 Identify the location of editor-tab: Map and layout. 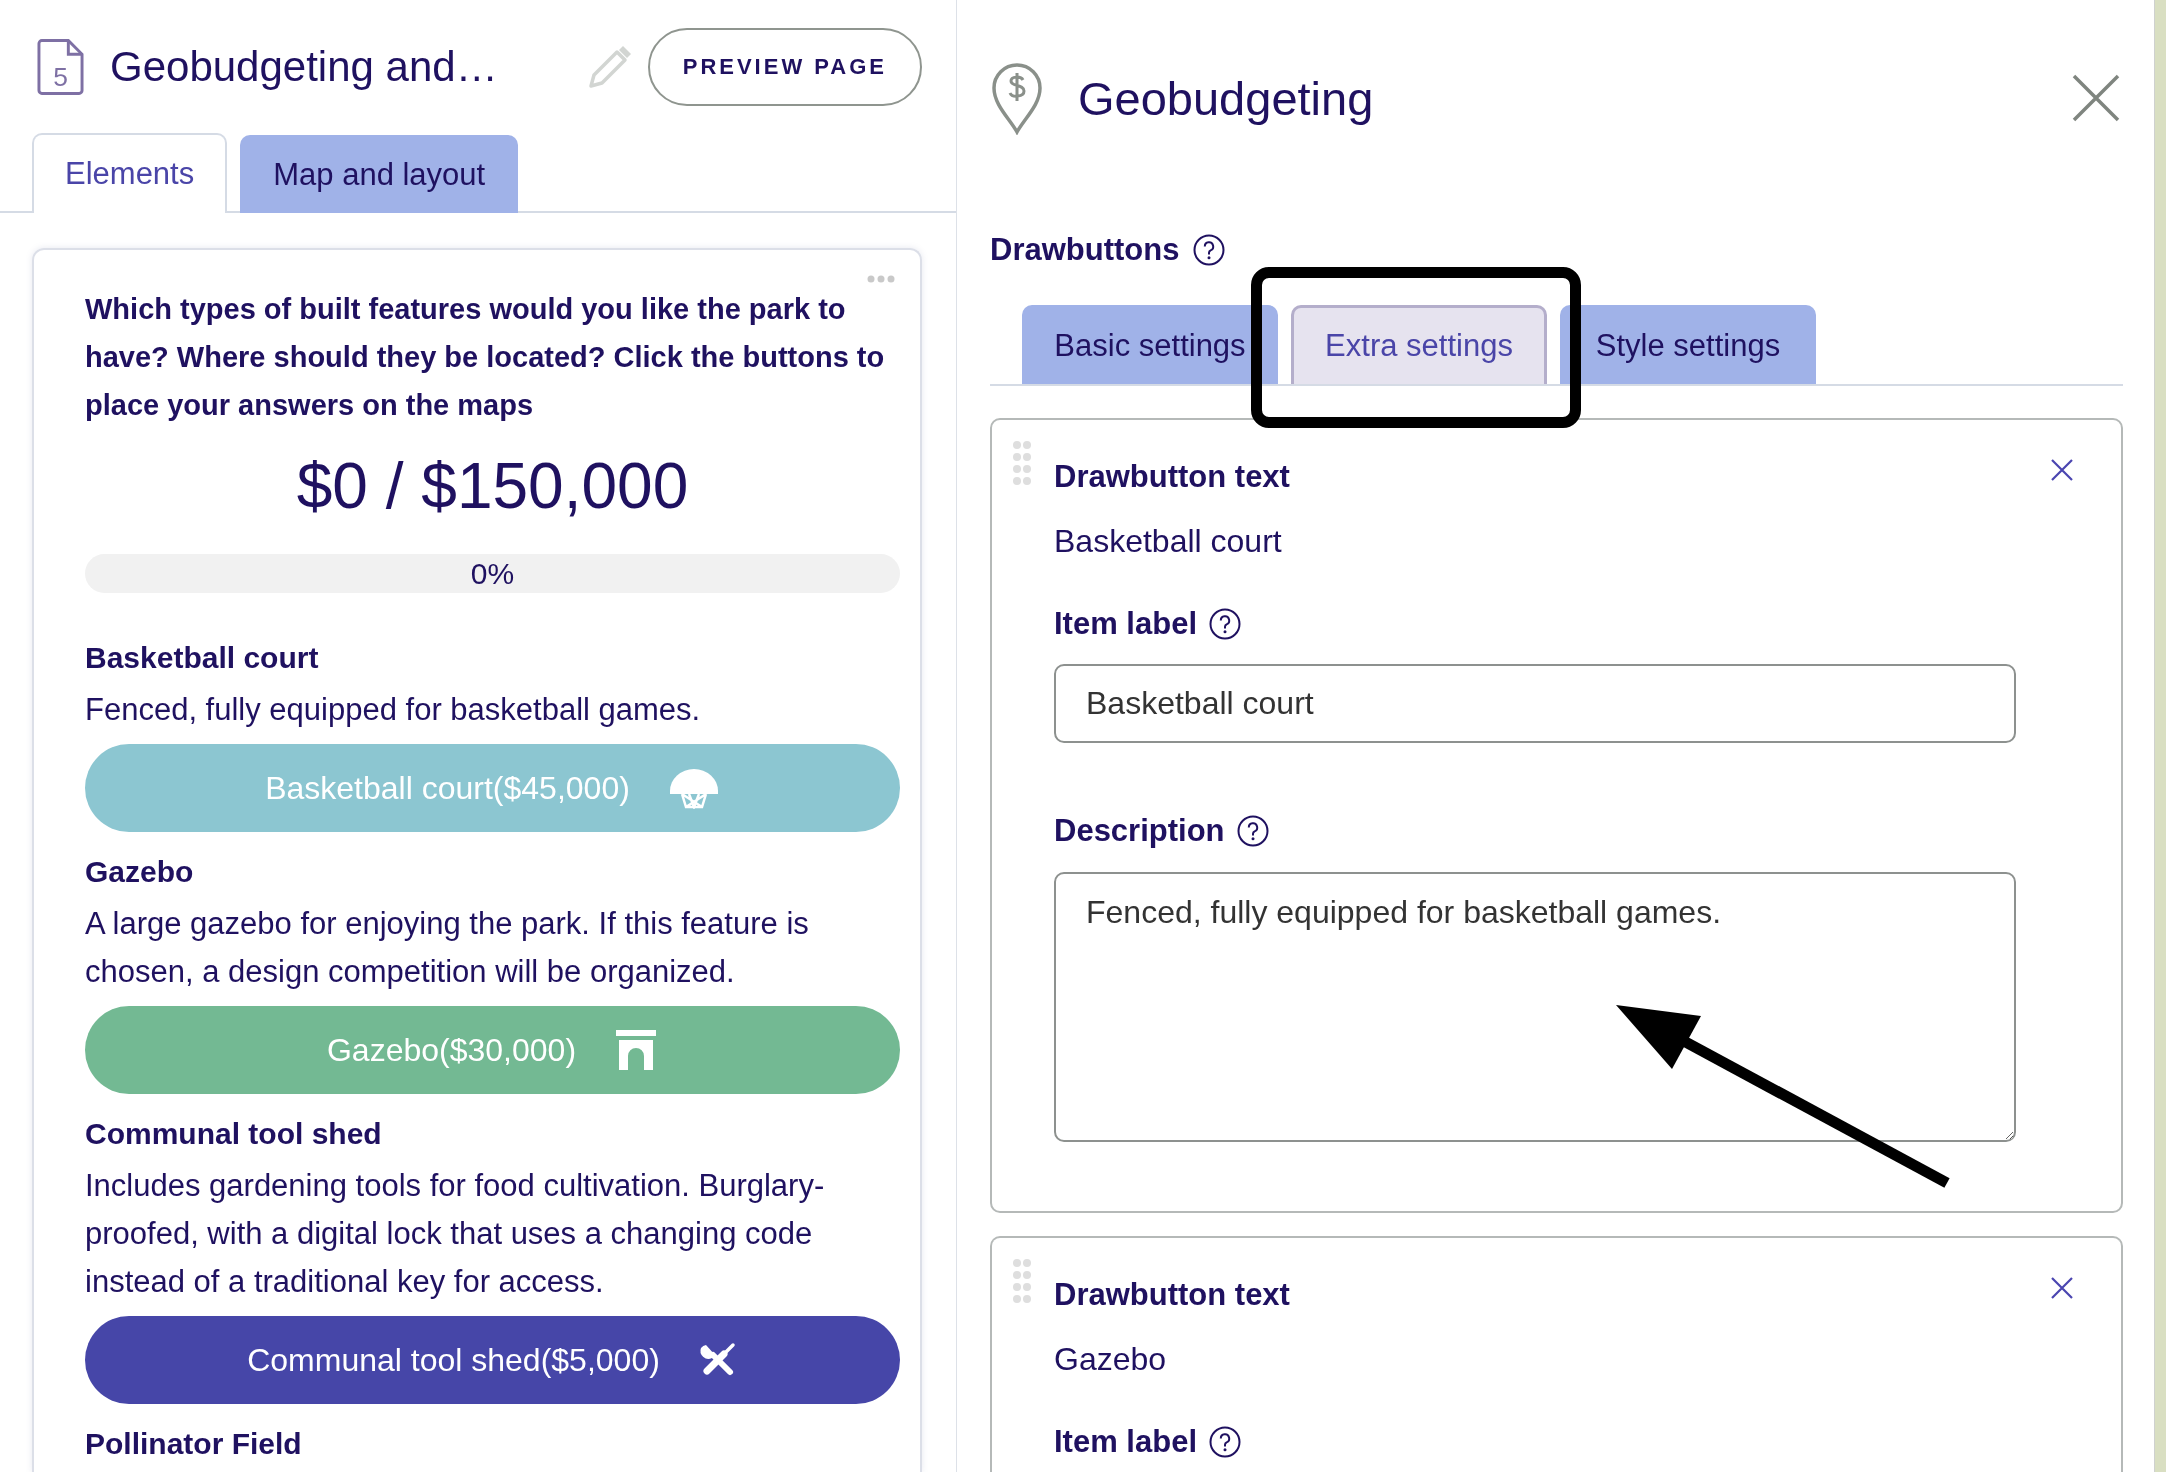
(379, 174).